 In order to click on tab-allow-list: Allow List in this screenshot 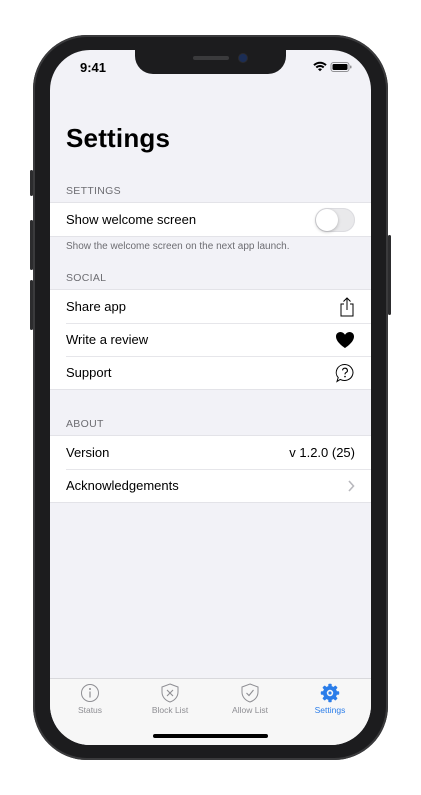, I will do `click(250, 699)`.